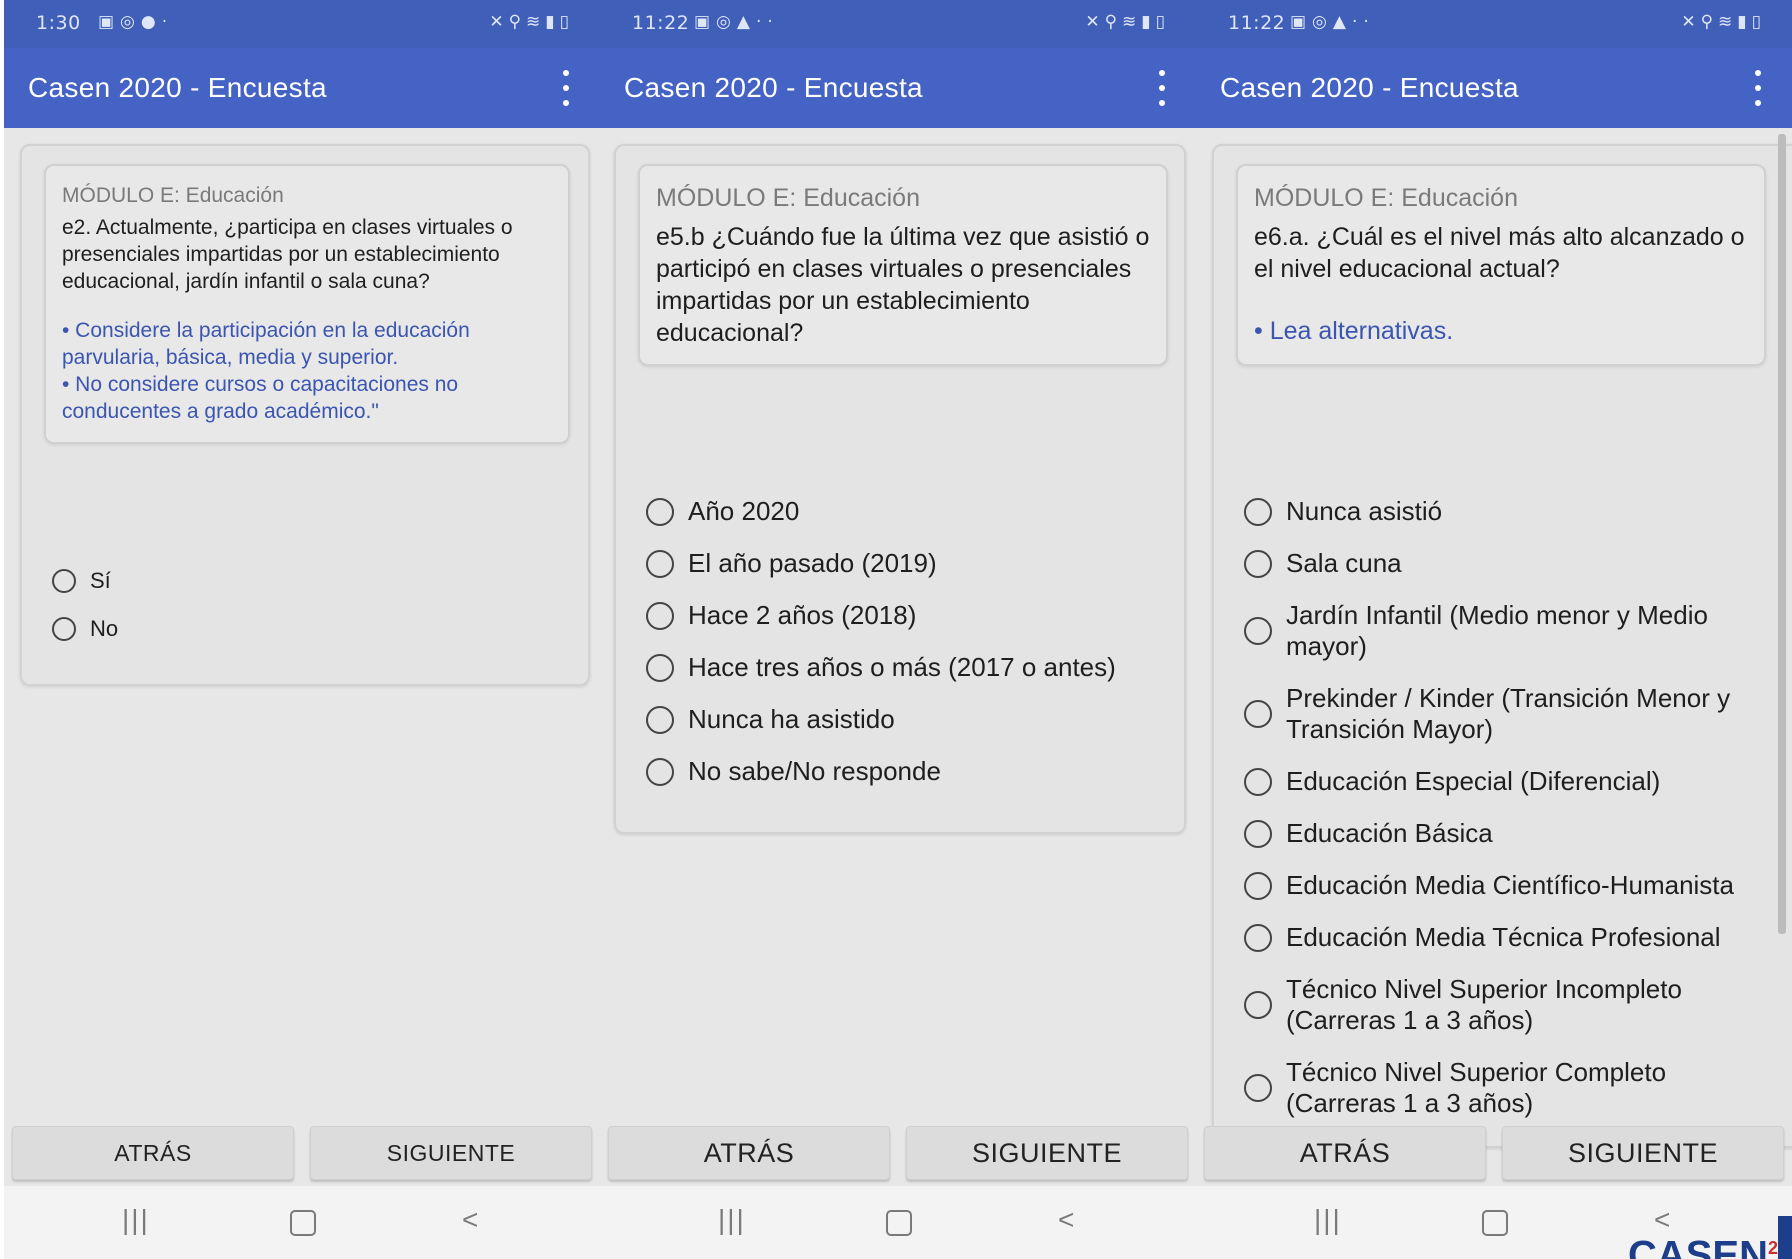  What do you see at coordinates (814, 771) in the screenshot?
I see `option-label: No sabe/No responde` at bounding box center [814, 771].